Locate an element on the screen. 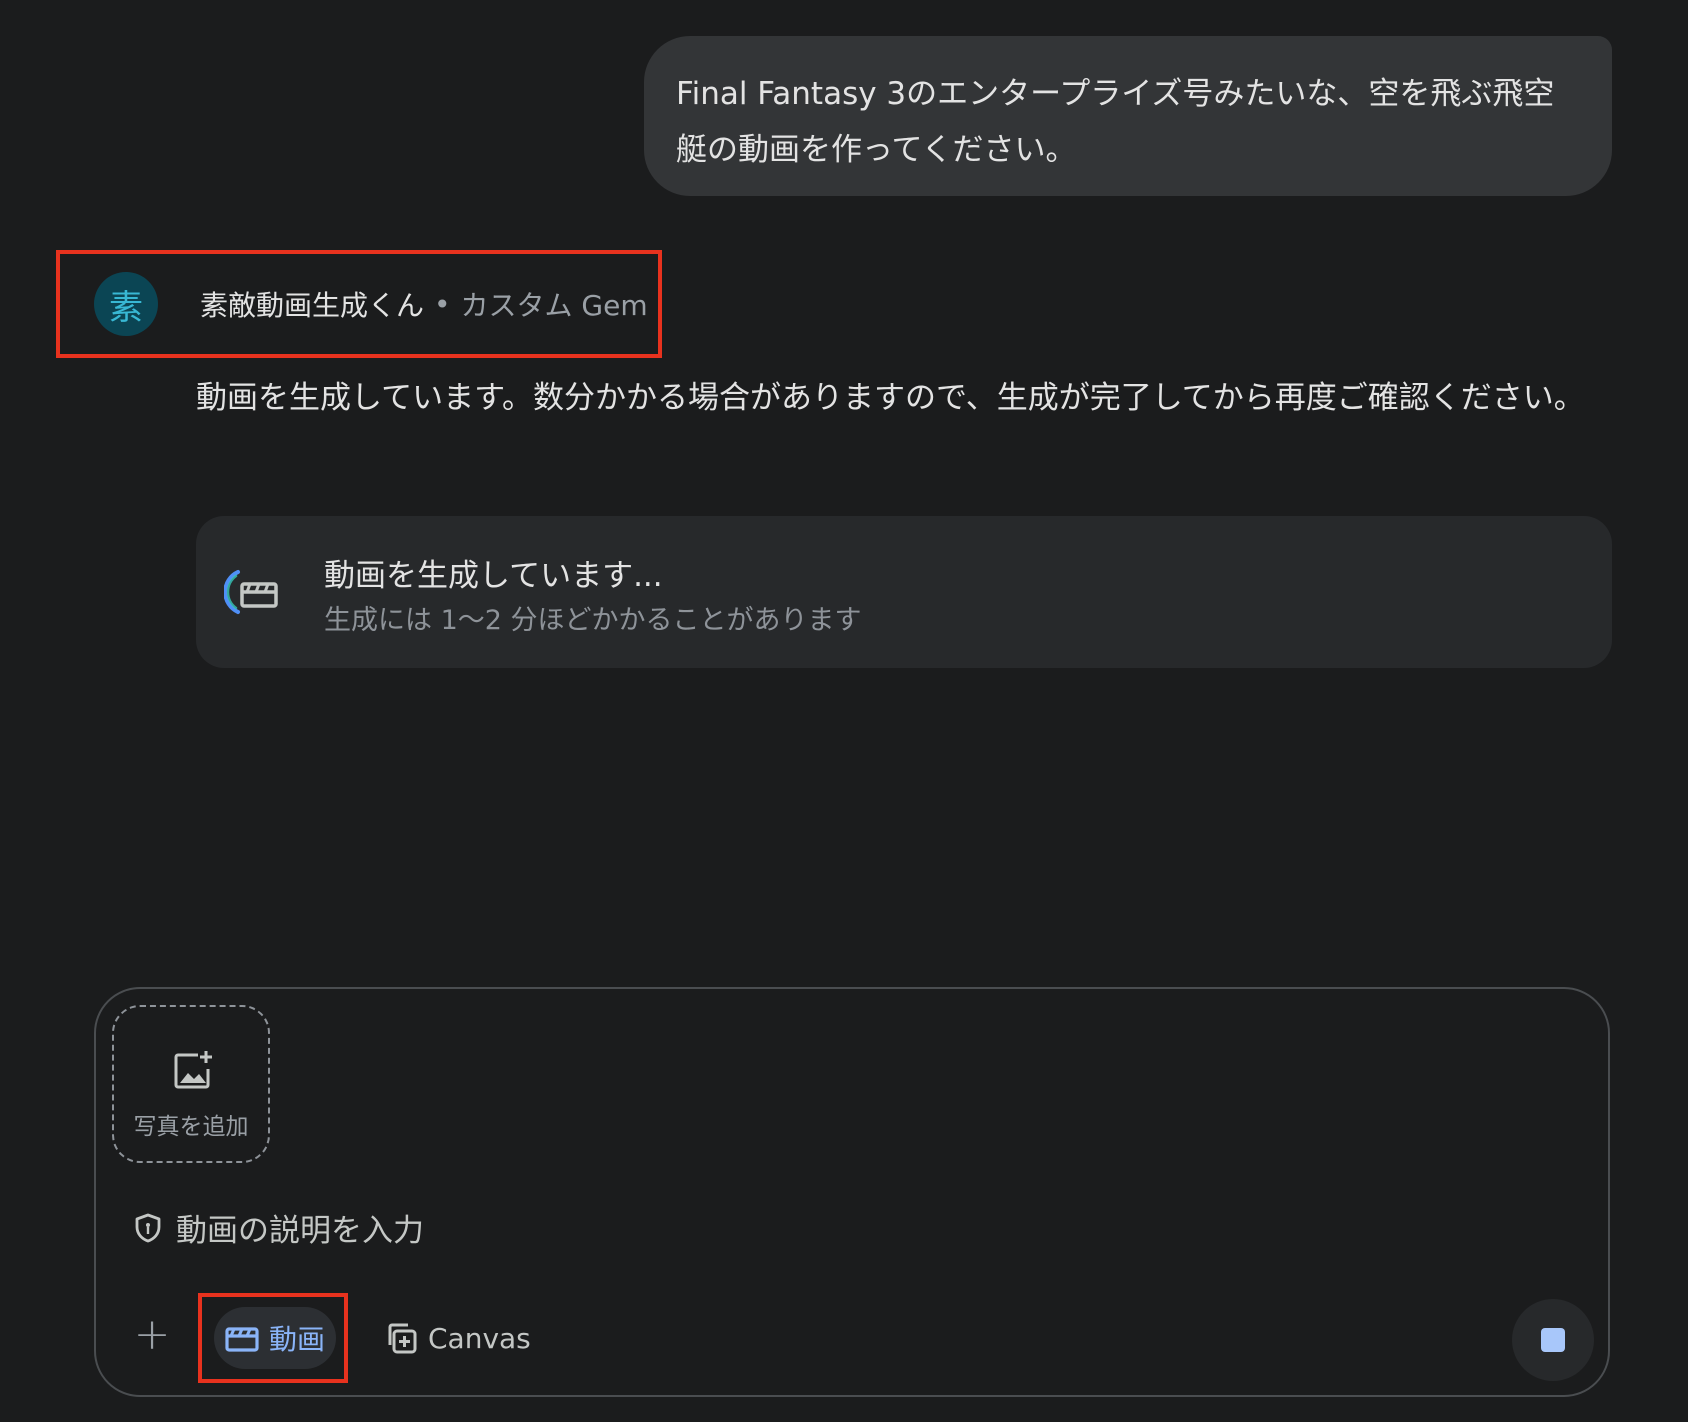 This screenshot has width=1688, height=1422. prompt-input: 動画の説明を入力 is located at coordinates (278, 1227).